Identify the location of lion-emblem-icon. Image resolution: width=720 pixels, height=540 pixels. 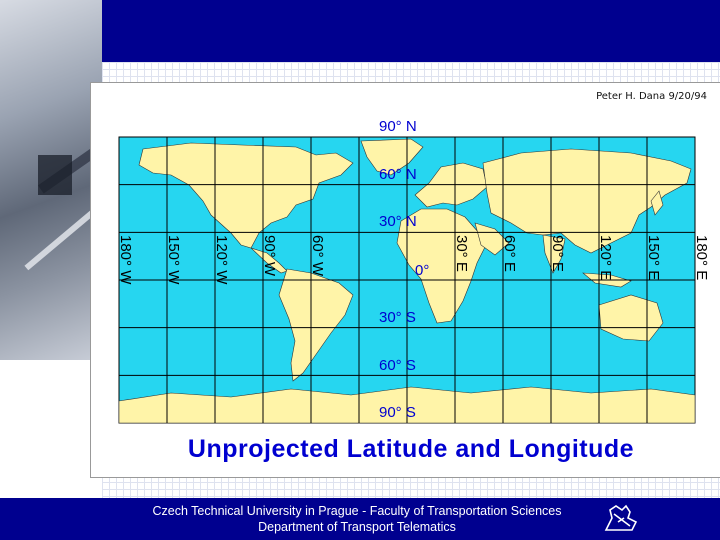
(621, 517).